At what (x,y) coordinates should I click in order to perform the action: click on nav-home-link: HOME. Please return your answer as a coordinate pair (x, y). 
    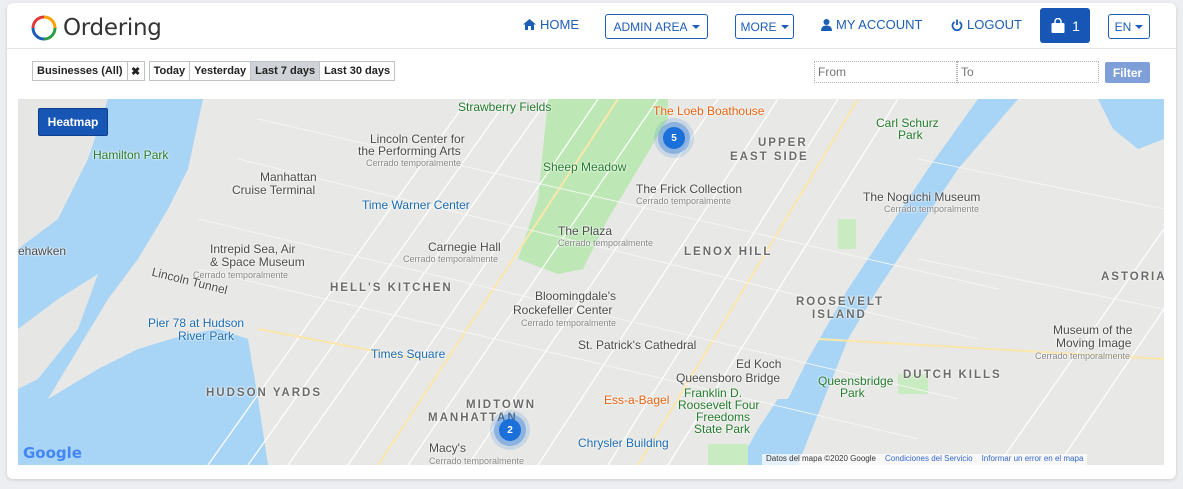
    Looking at the image, I should click on (551, 24).